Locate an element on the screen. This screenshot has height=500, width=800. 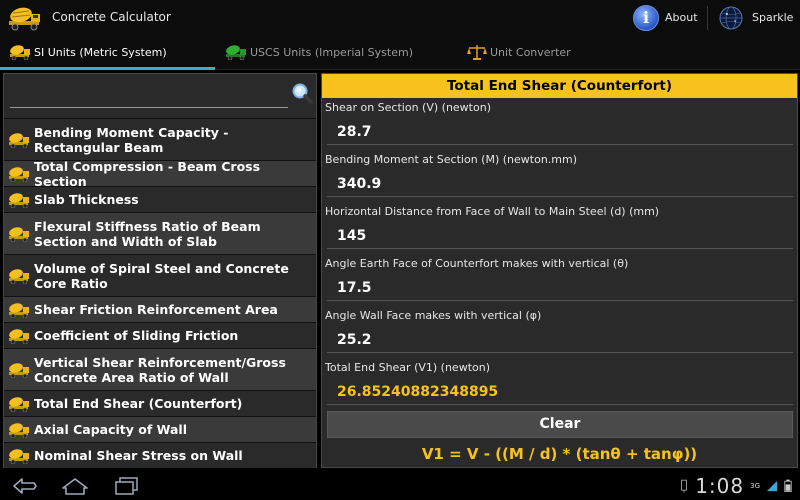
moment-input is located at coordinates (560, 184).